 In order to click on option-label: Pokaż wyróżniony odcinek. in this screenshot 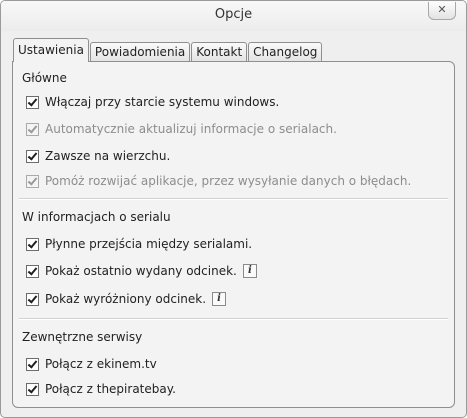, I will do `click(126, 299)`.